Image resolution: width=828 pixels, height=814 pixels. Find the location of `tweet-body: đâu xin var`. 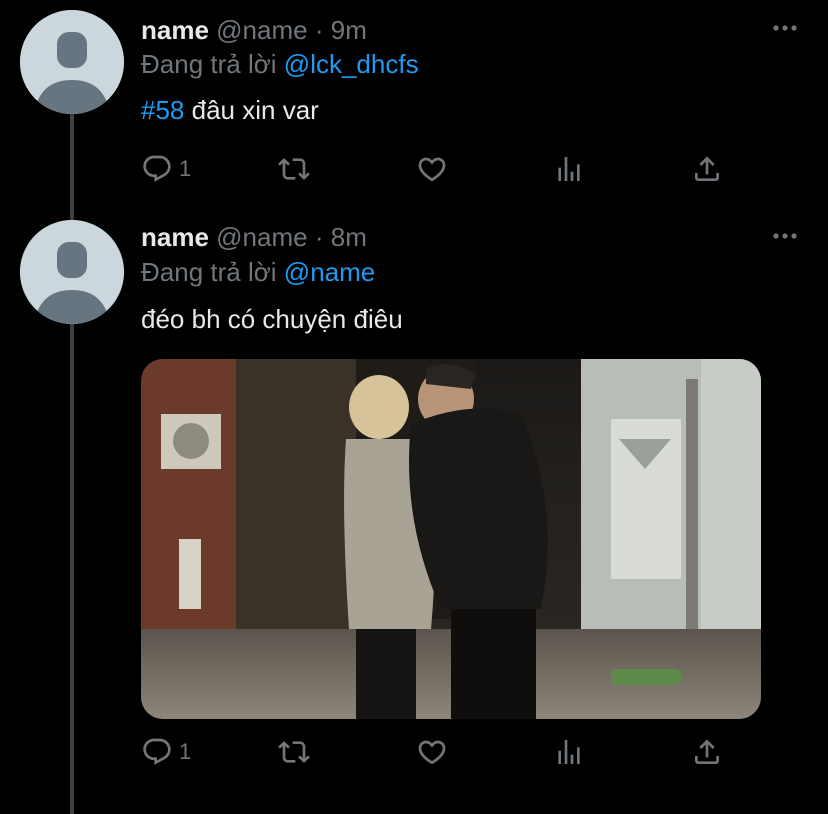

tweet-body: đâu xin var is located at coordinates (255, 110).